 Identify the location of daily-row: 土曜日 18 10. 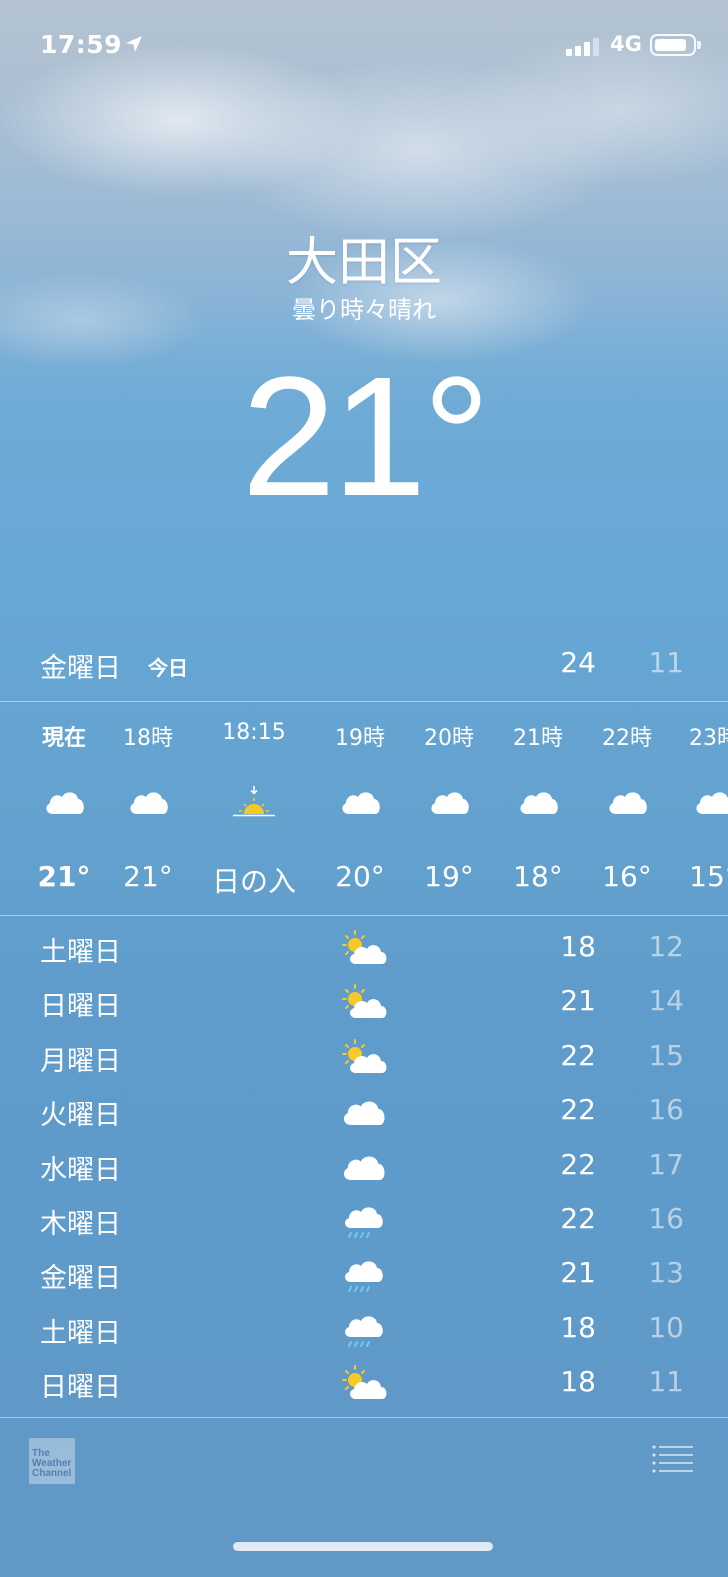
(364, 1330).